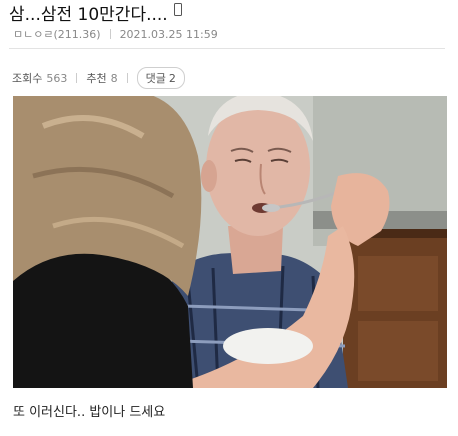  Describe the element at coordinates (89, 412) in the screenshot. I see `post-body-text: 또 이러신다.. 밥이나 드세요` at that location.